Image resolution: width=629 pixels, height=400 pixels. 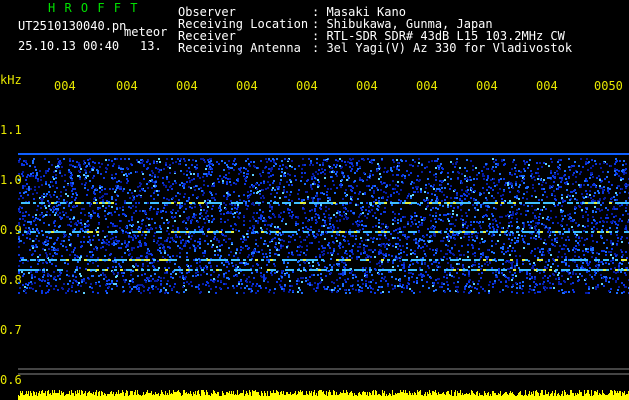 I want to click on count: 13., so click(x=151, y=46).